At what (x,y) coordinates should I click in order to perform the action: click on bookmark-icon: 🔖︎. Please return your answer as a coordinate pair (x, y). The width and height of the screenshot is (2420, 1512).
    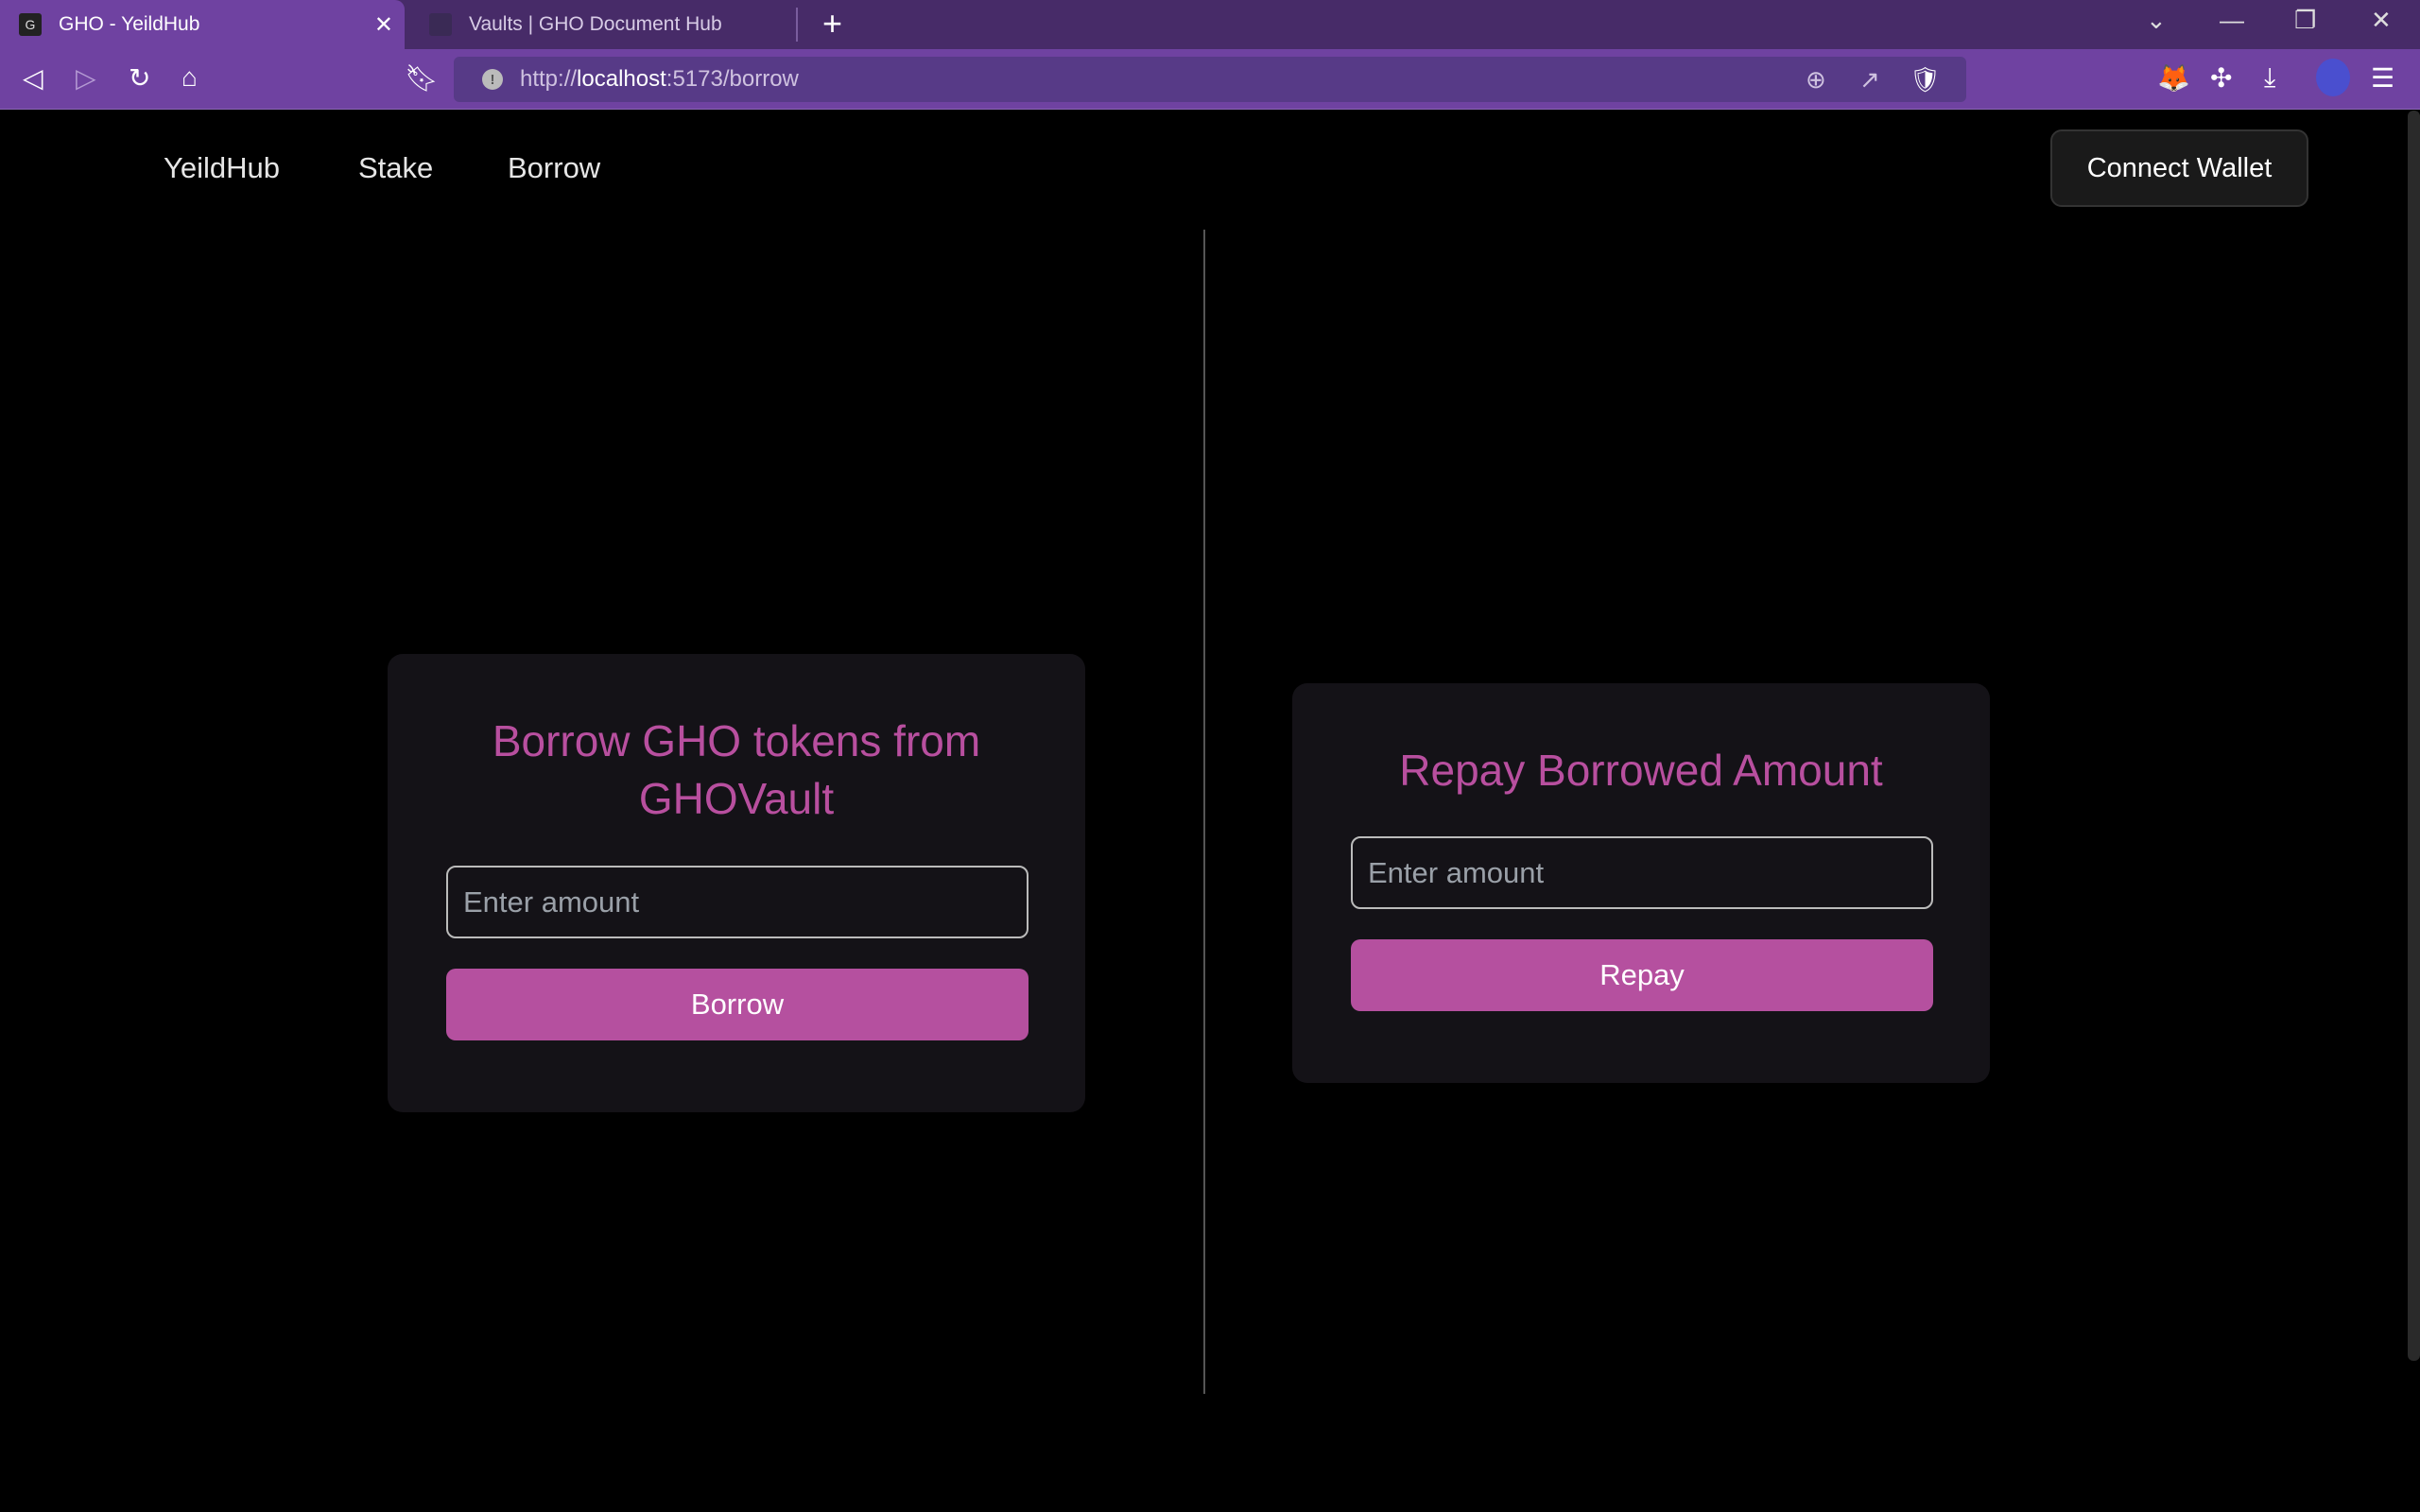
    Looking at the image, I should click on (422, 78).